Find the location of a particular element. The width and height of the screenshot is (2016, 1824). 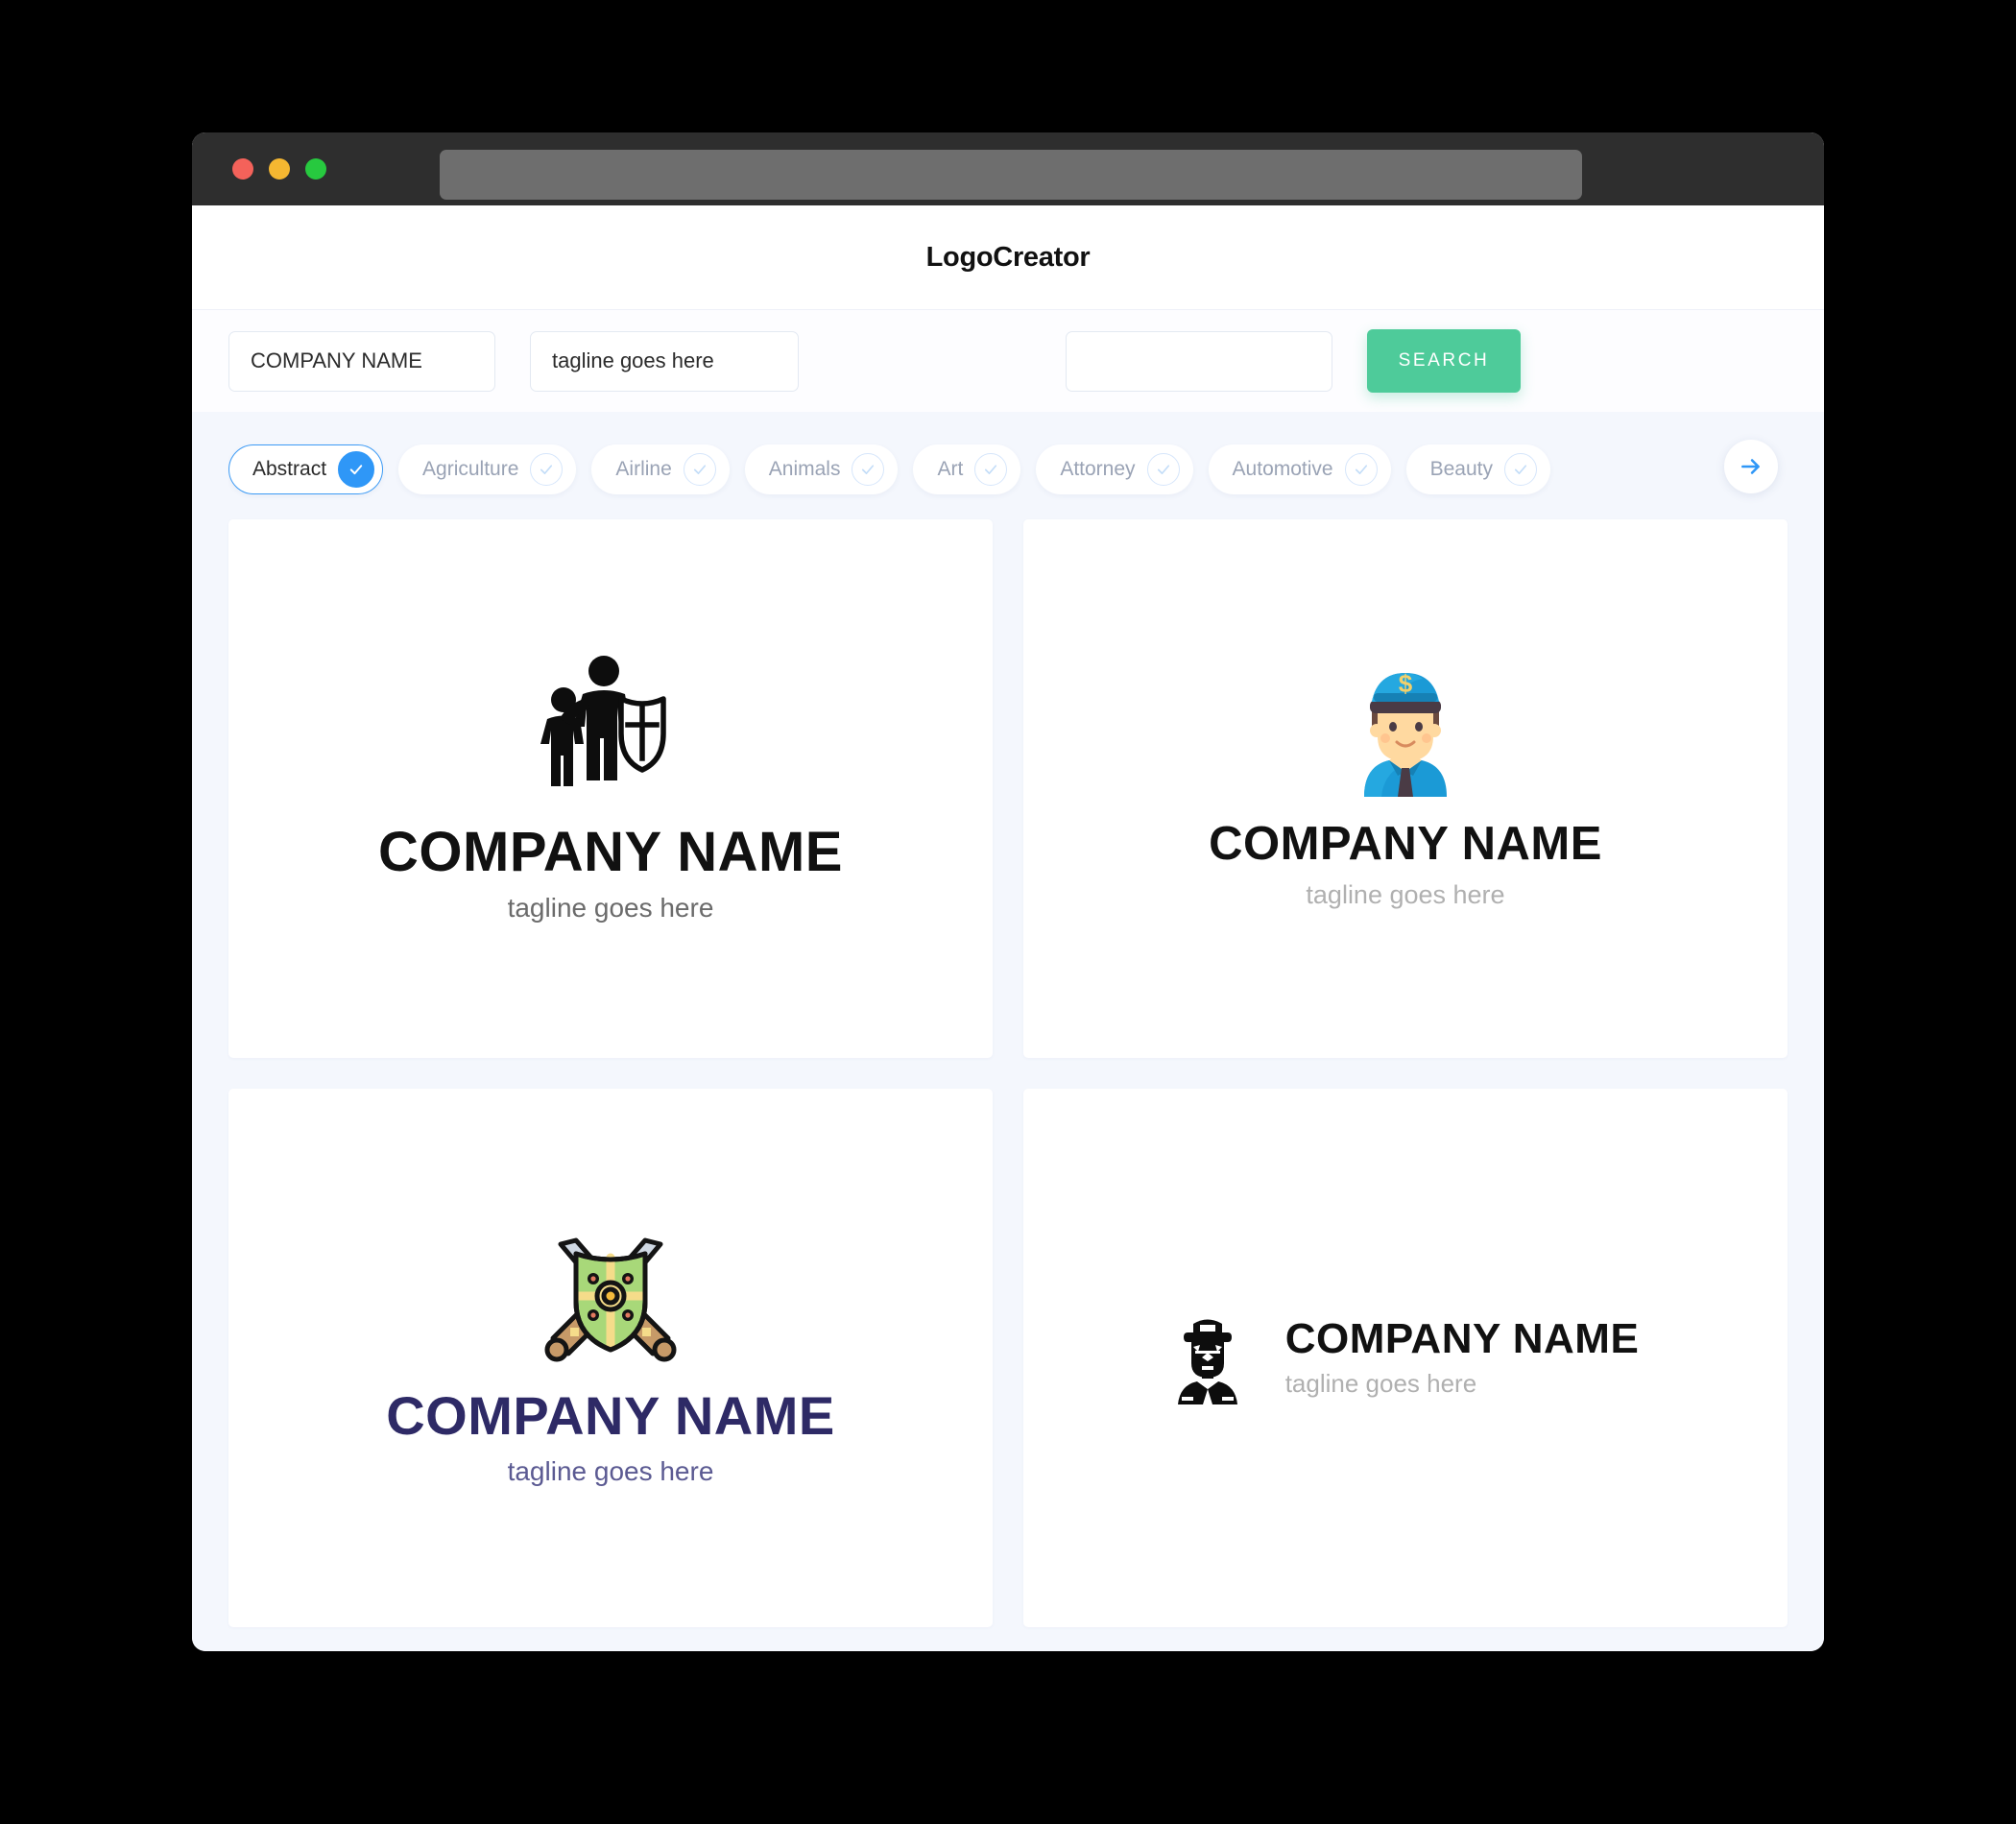

category-chip-label: Agriculture is located at coordinates (470, 469).